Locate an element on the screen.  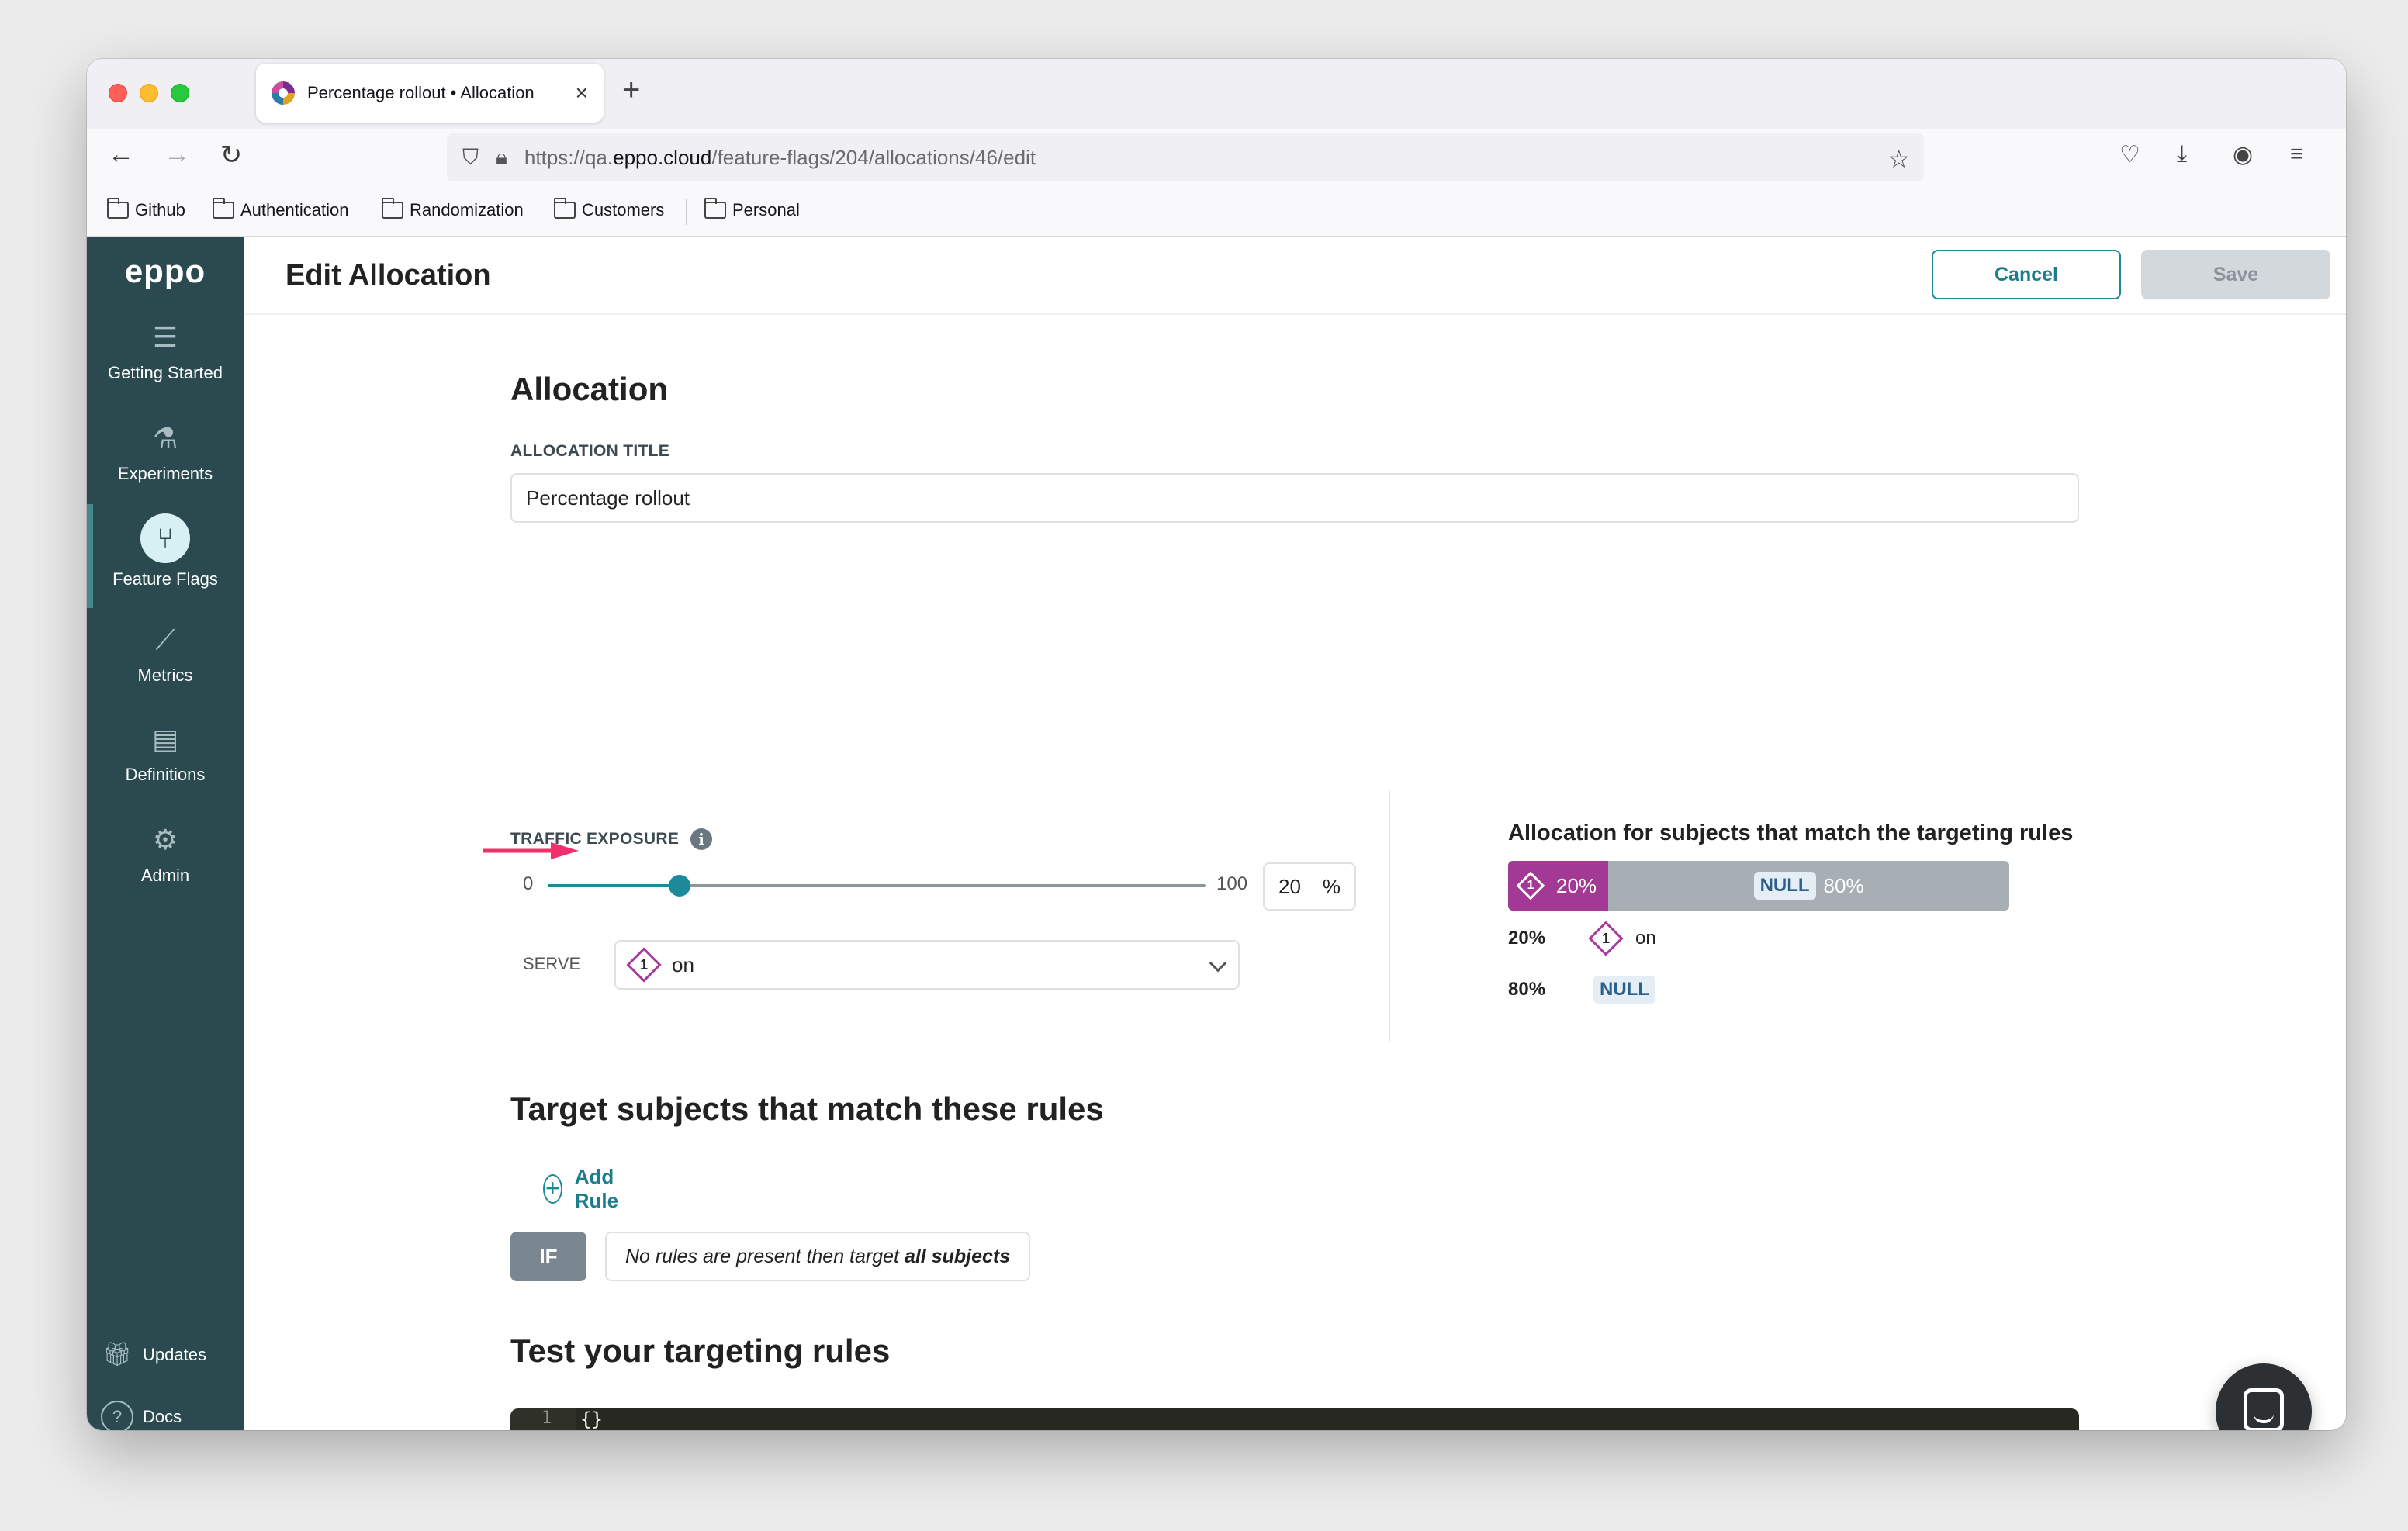
minimize-window-button is located at coordinates (149, 93).